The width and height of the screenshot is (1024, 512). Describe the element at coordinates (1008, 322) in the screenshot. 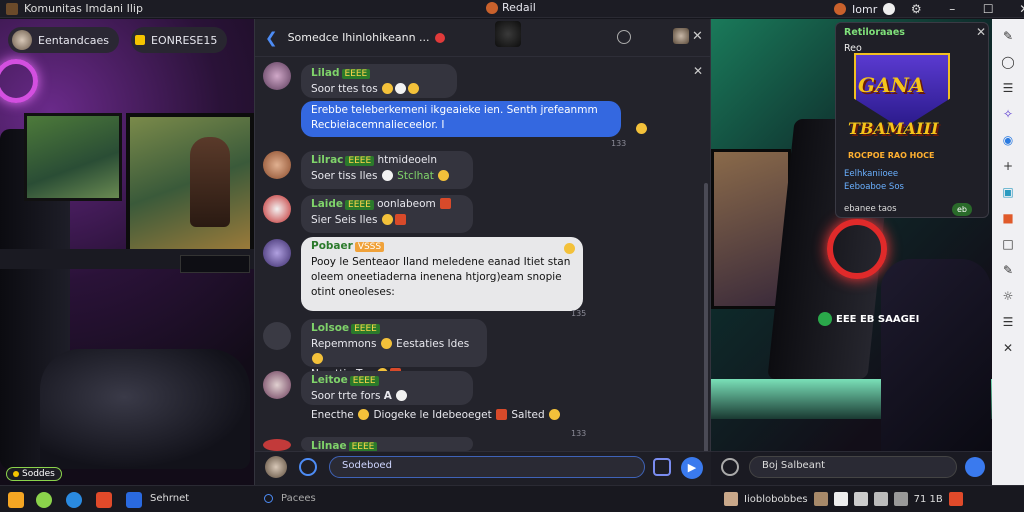

I see `toolbar-list-icon: ☰` at that location.